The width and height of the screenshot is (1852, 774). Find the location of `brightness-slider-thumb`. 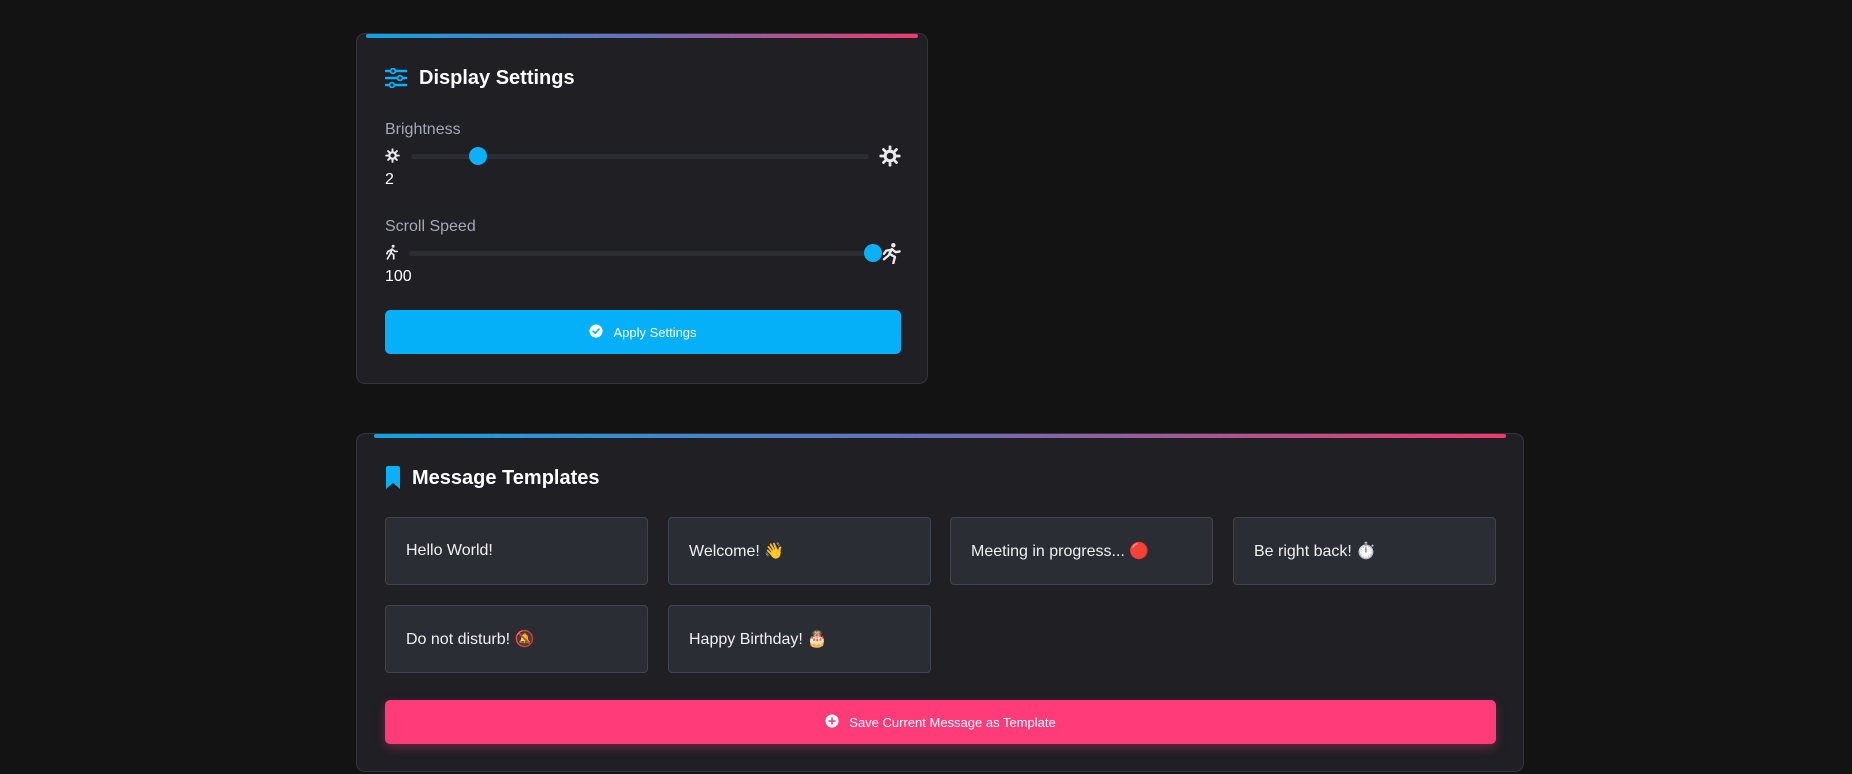

brightness-slider-thumb is located at coordinates (477, 156).